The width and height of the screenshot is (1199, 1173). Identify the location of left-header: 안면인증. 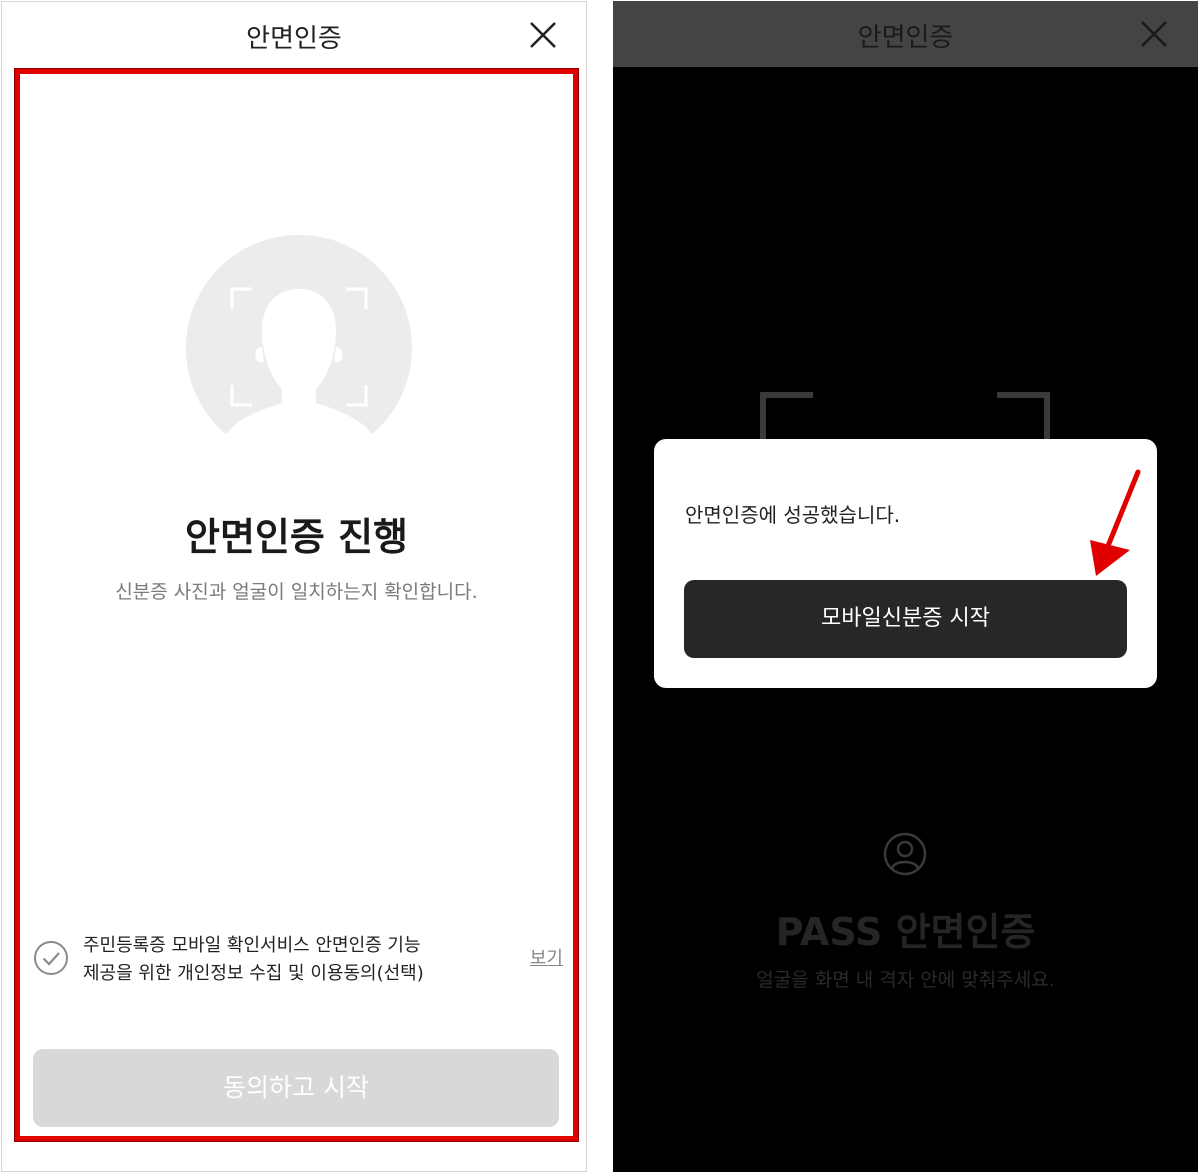
(294, 35).